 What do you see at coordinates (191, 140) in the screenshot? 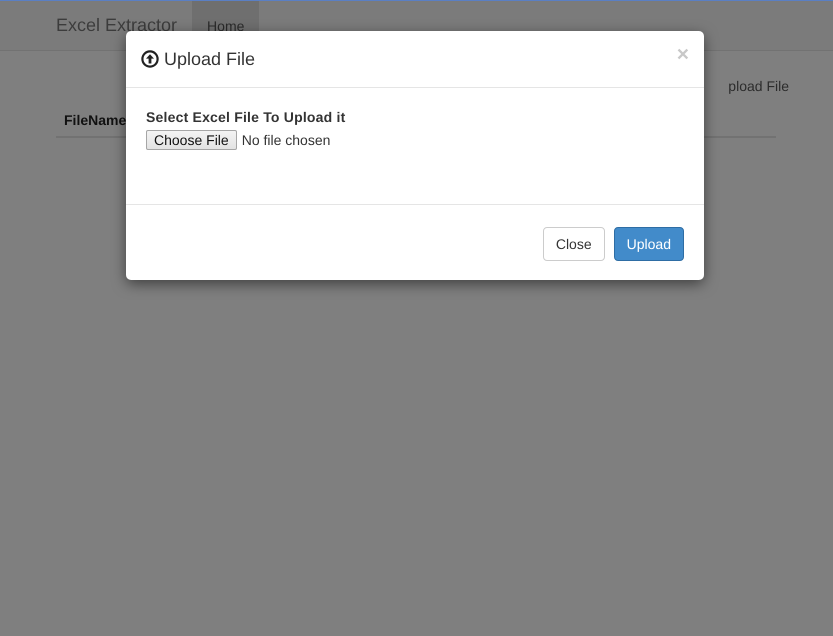
I see `choose-file-button: Choose File` at bounding box center [191, 140].